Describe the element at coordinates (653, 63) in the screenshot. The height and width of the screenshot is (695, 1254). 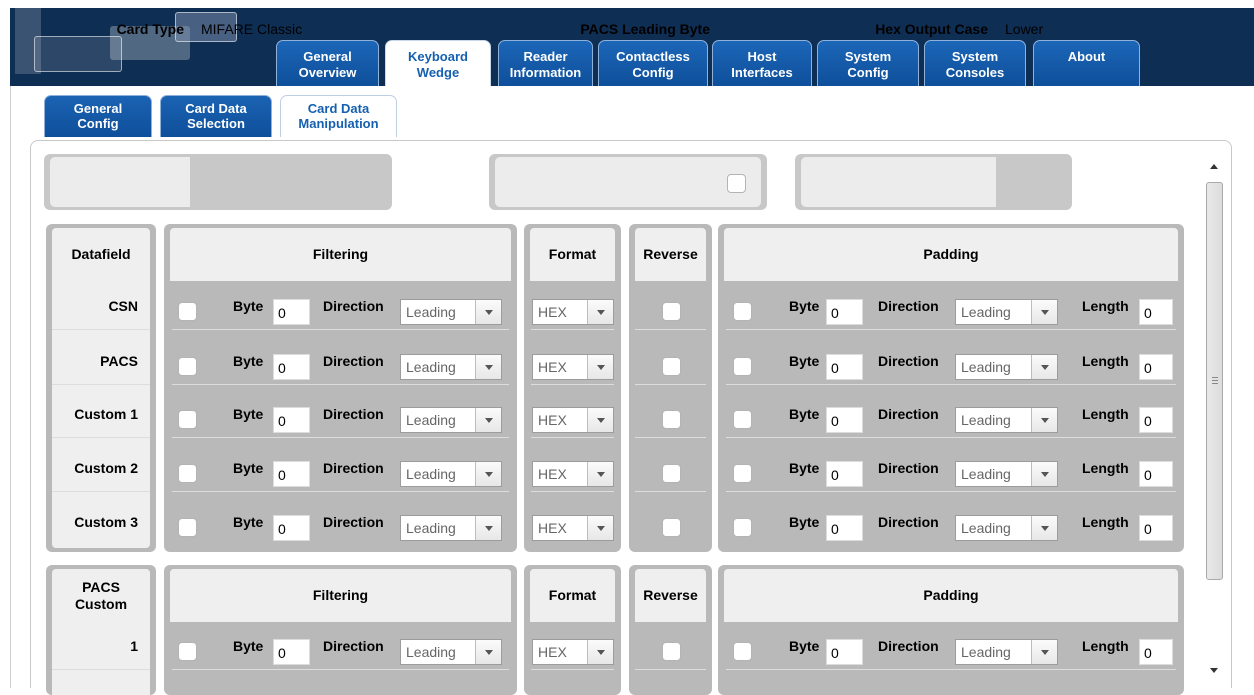
I see `tab-contactless-config: Contactless Config` at that location.